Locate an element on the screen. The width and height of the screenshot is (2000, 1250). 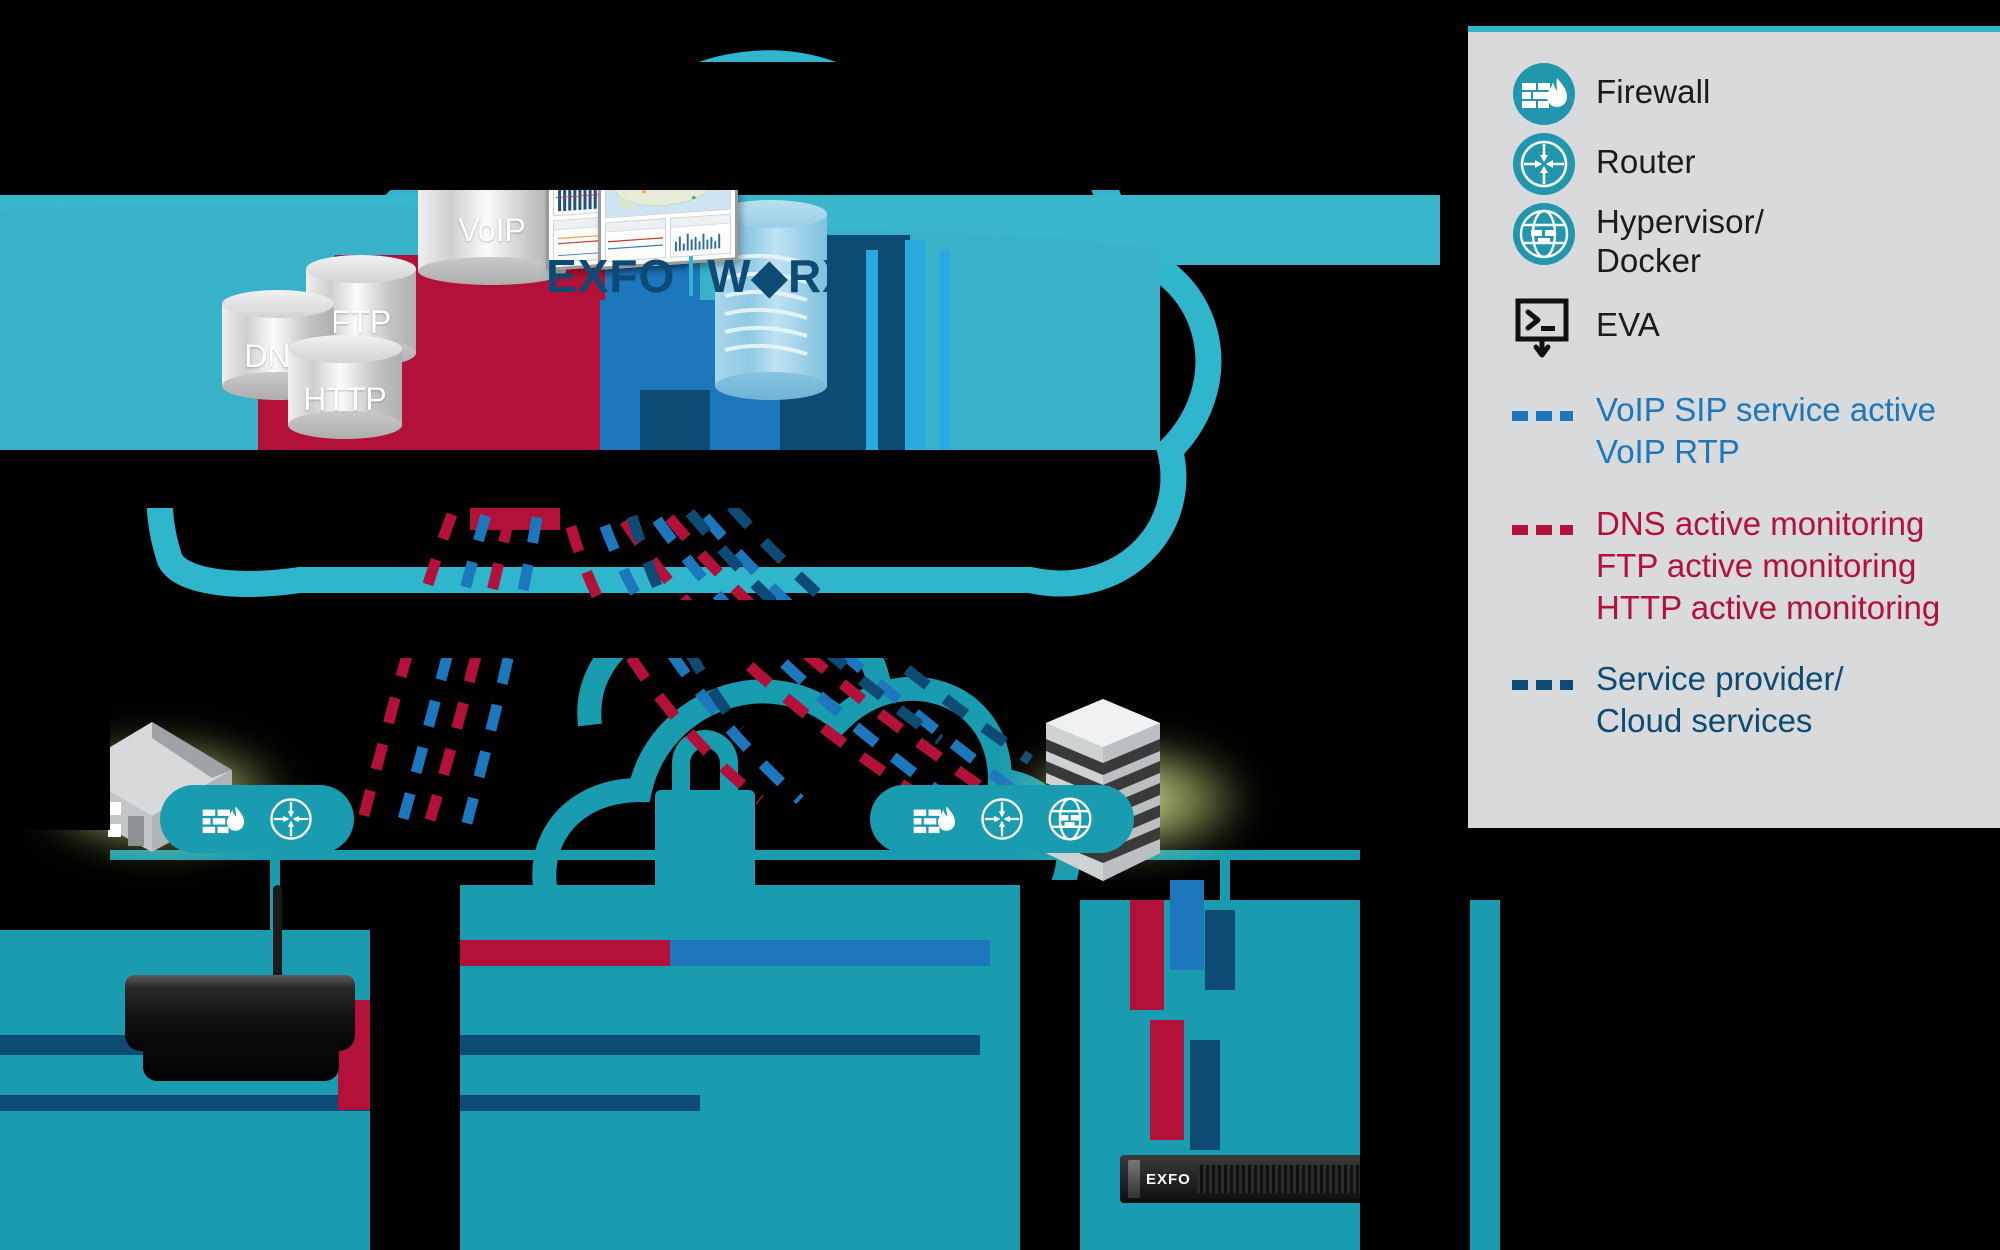
cloud-outline-bottom is located at coordinates (806, 772).